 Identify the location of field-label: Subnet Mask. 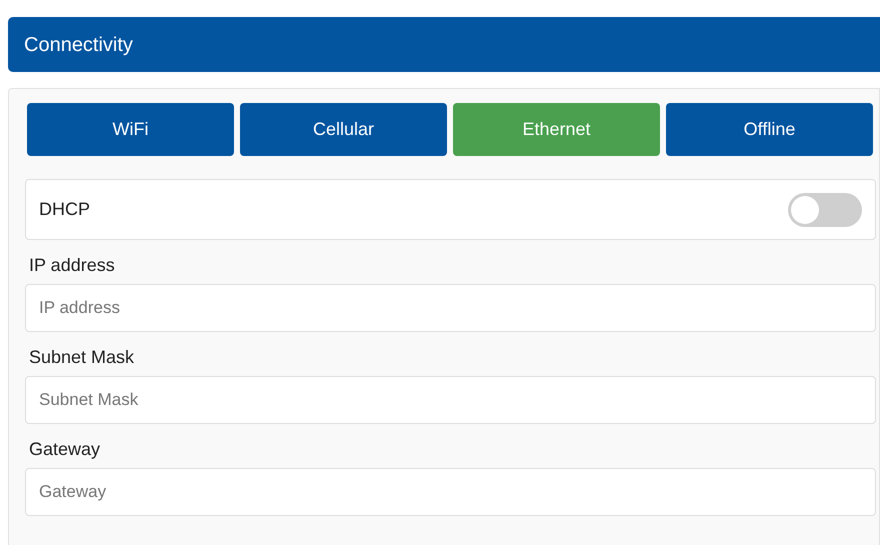
(82, 357).